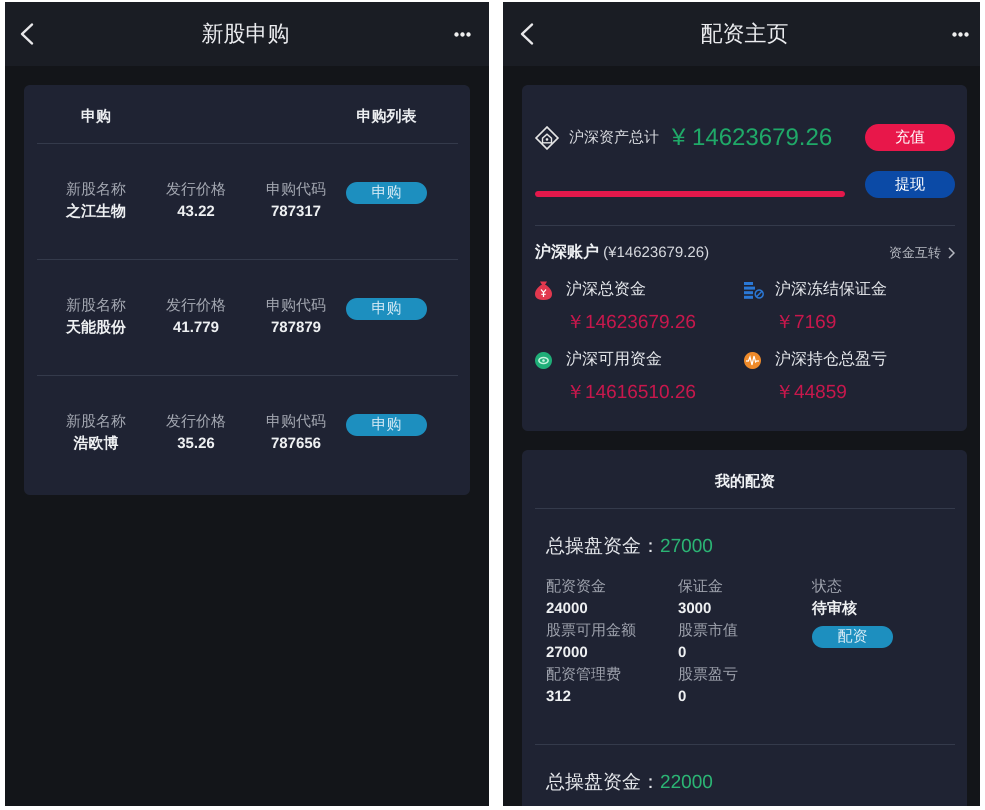 This screenshot has width=985, height=810. What do you see at coordinates (708, 675) in the screenshot?
I see `field-label: 股票盈亏` at bounding box center [708, 675].